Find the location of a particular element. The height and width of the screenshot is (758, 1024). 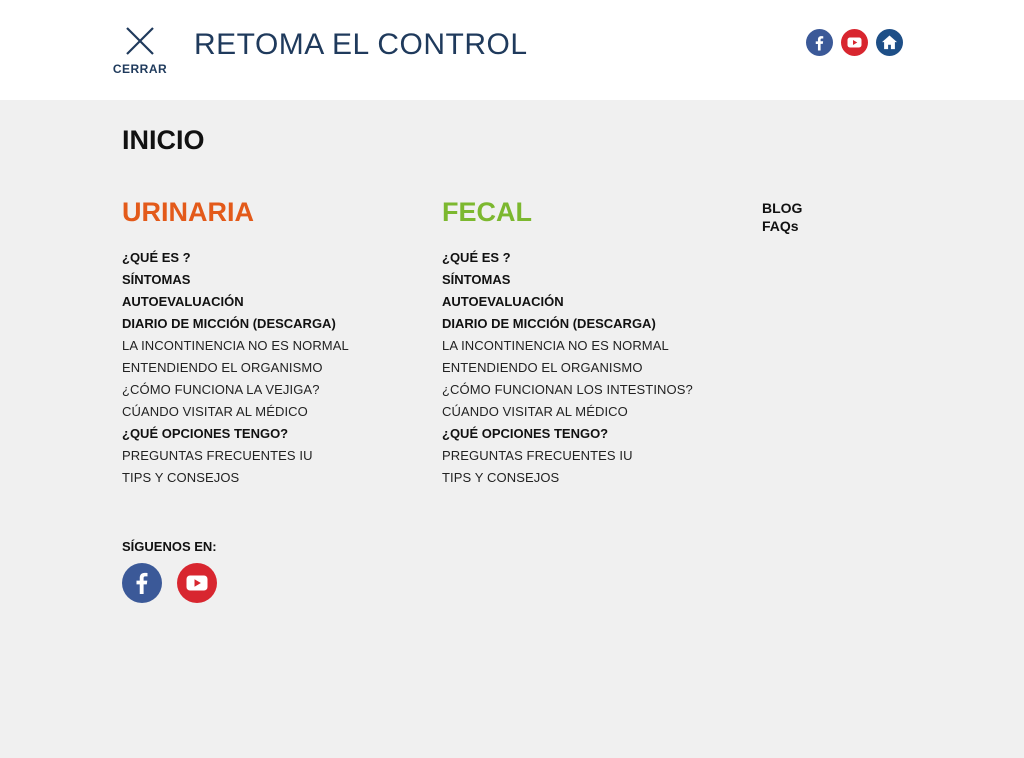

follow-us-label: SÍGUENOS EN: is located at coordinates (169, 546).